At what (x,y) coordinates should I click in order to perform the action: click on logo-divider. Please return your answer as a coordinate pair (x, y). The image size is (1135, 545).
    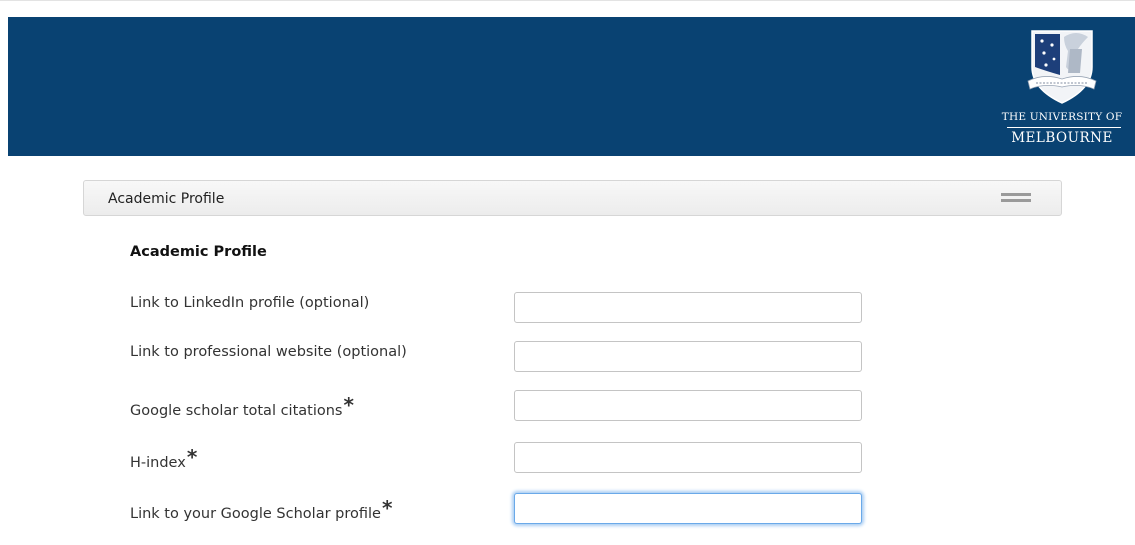
    Looking at the image, I should click on (1064, 127).